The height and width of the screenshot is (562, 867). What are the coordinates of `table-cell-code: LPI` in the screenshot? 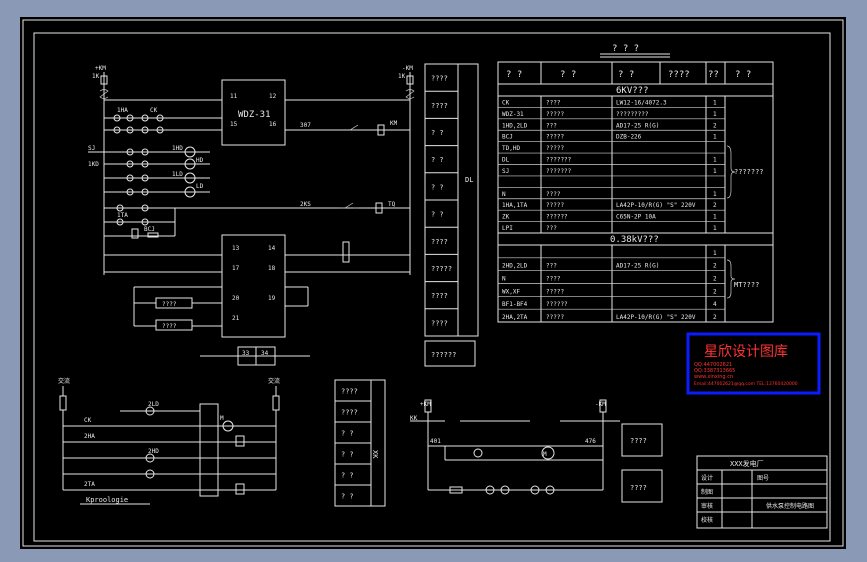 It's located at (507, 228).